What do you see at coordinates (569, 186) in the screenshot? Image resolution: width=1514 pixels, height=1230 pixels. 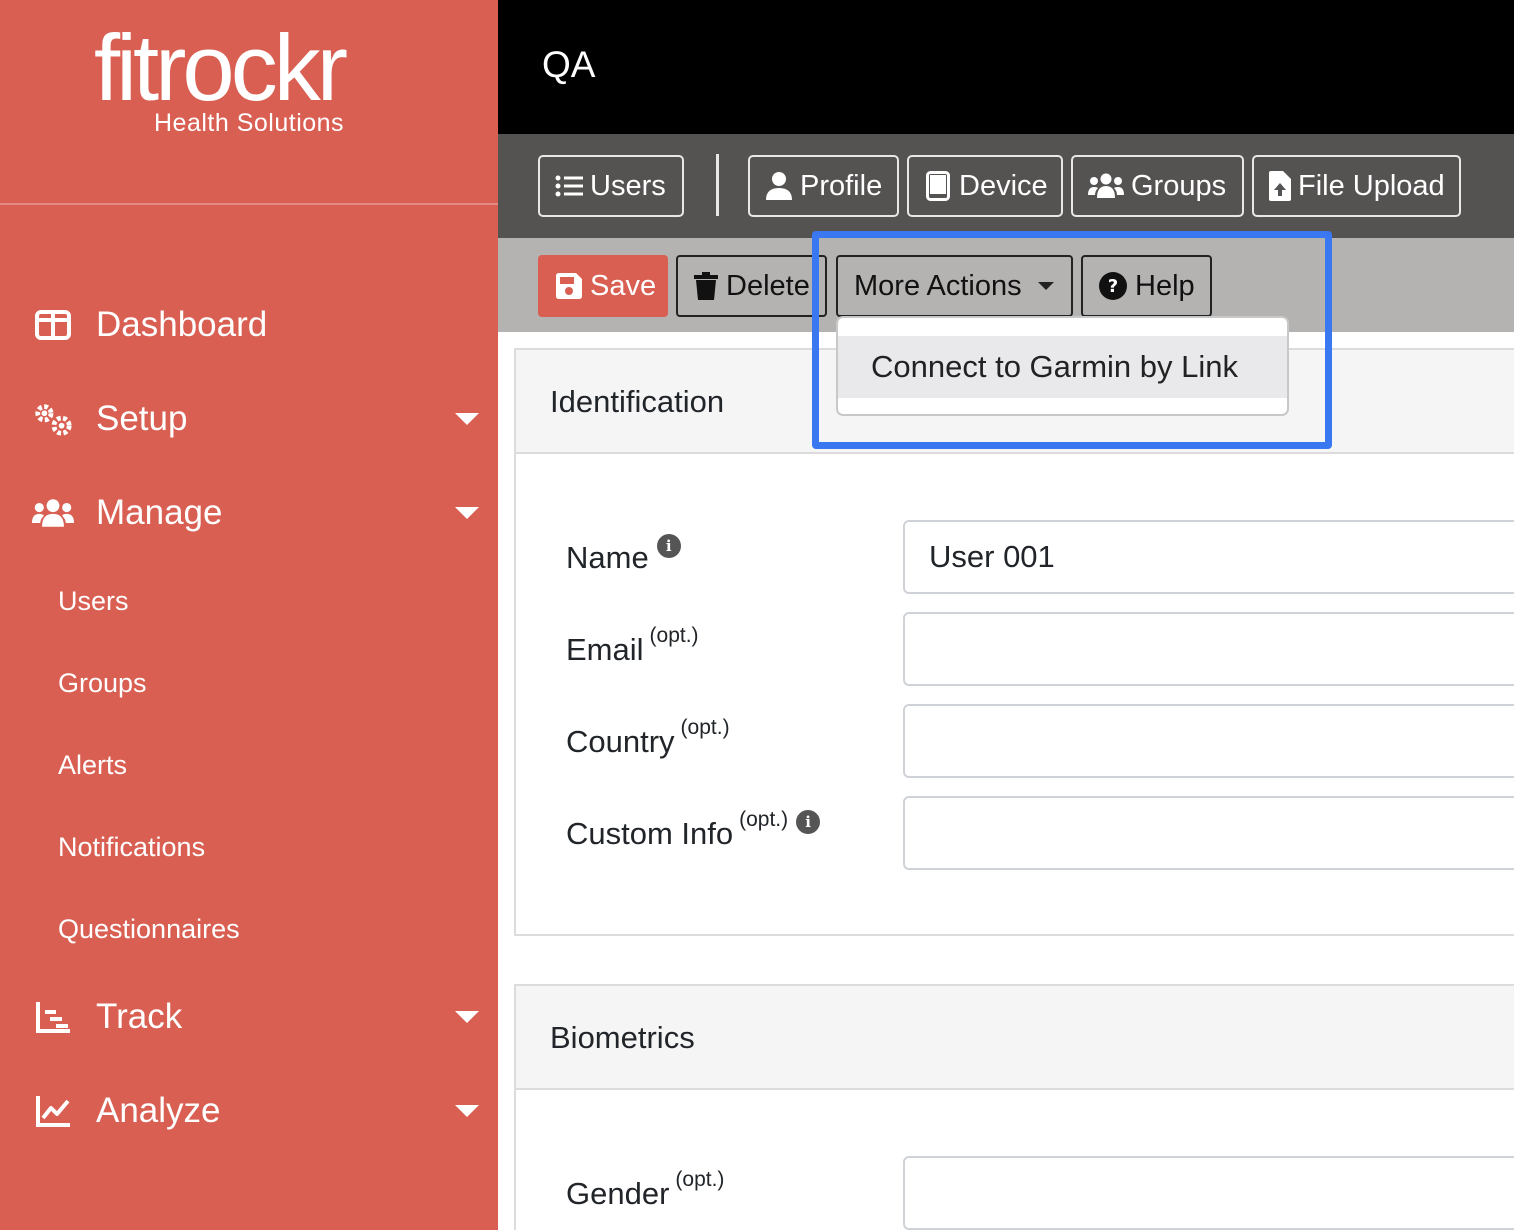 I see `list-icon` at bounding box center [569, 186].